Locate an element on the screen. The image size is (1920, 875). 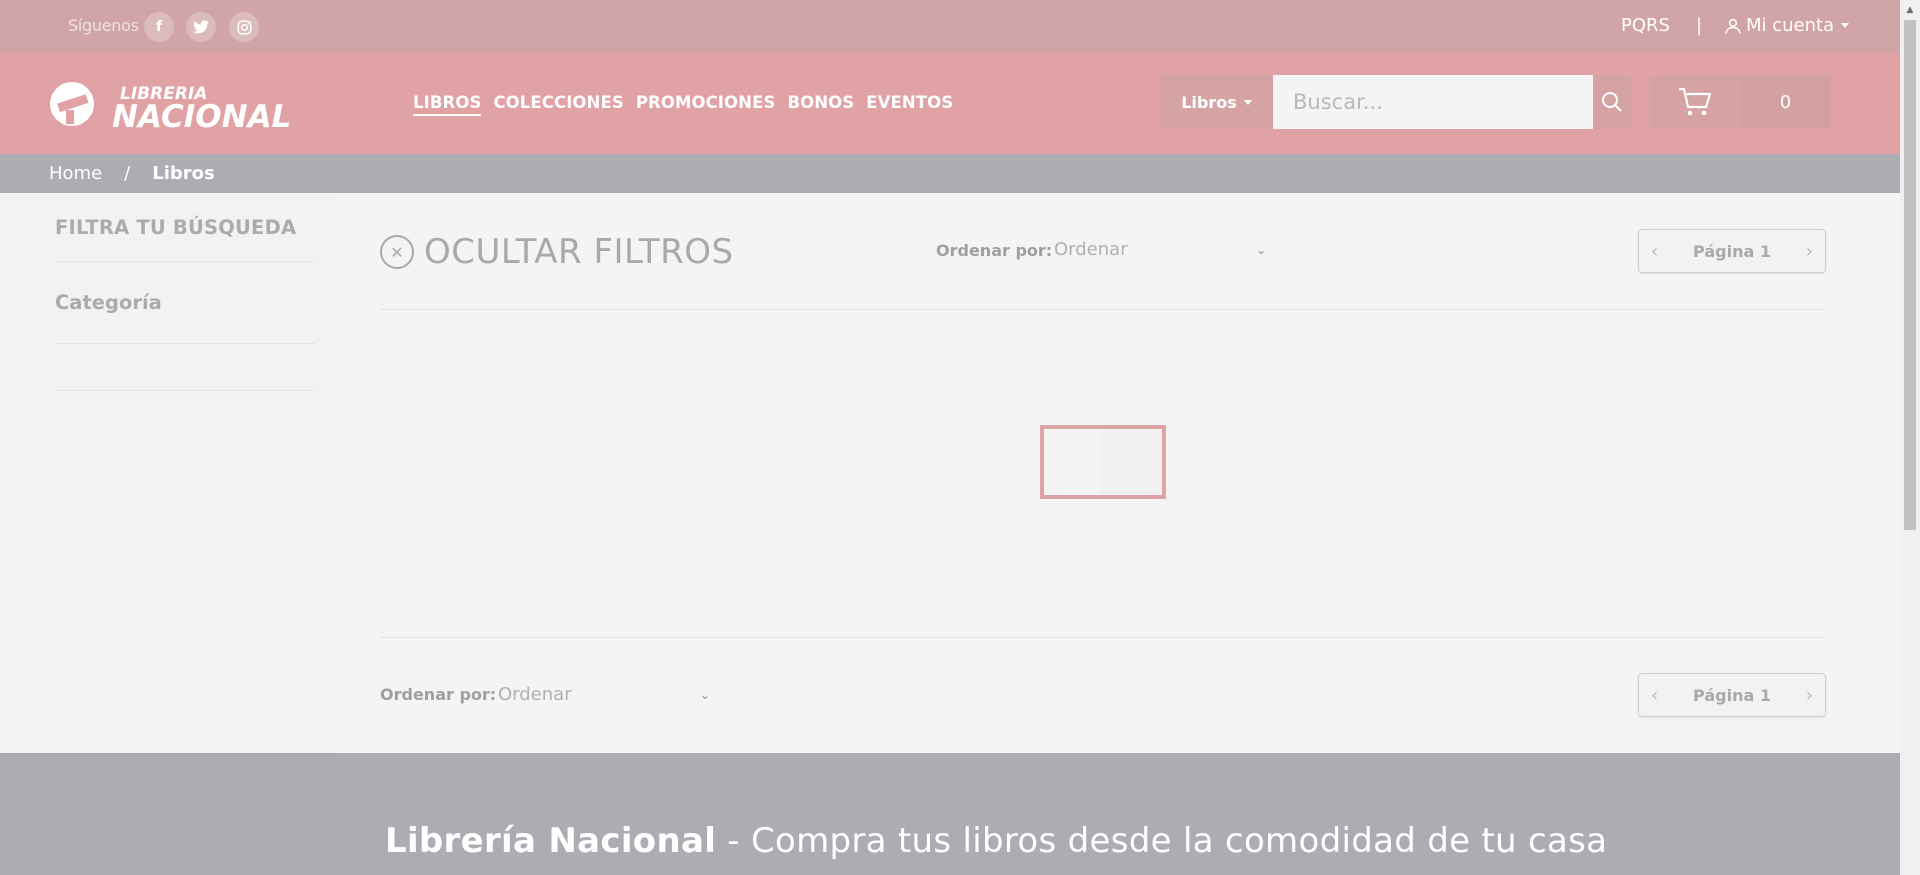
sort-label-bottom: Ordenar por: is located at coordinates (438, 694).